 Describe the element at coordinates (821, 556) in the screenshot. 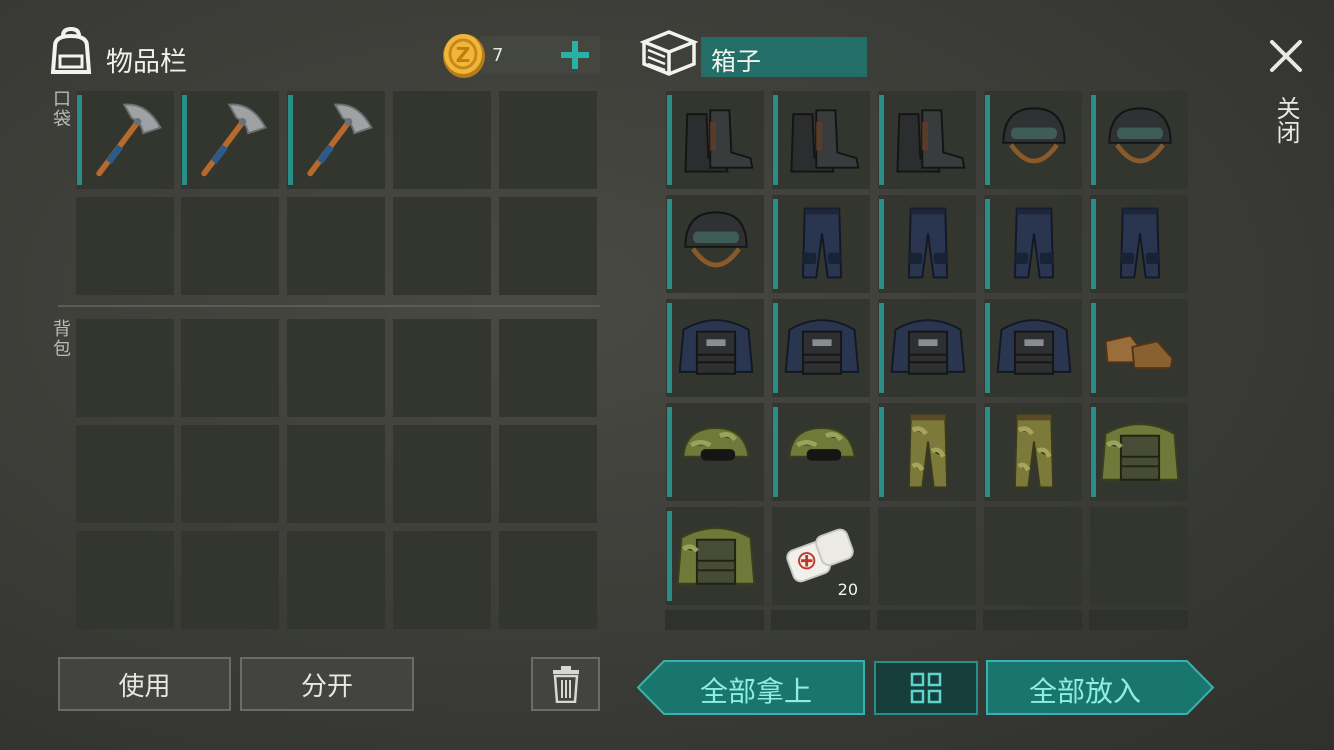

I see `box-slot: 20` at that location.